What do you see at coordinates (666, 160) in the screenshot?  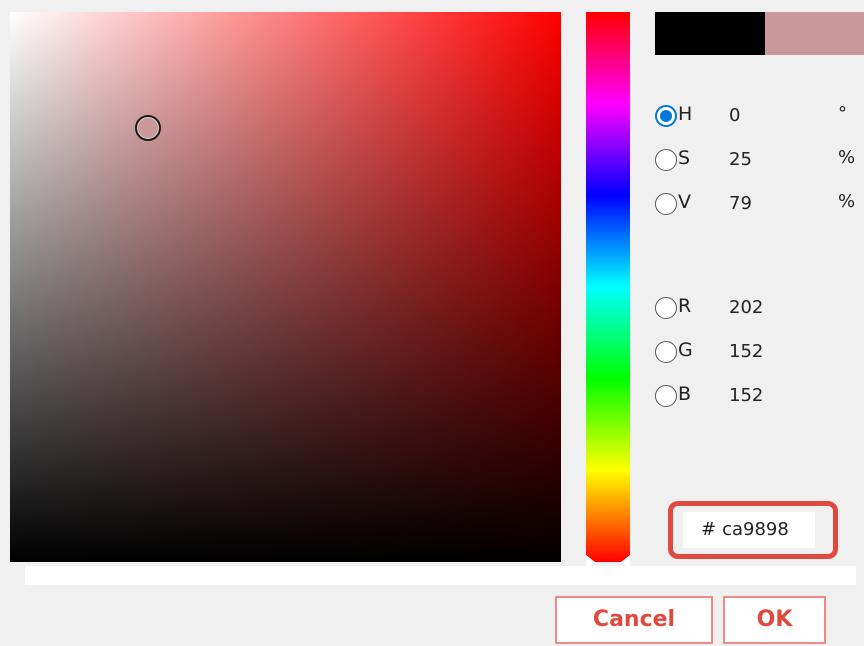 I see `saturation-radio` at bounding box center [666, 160].